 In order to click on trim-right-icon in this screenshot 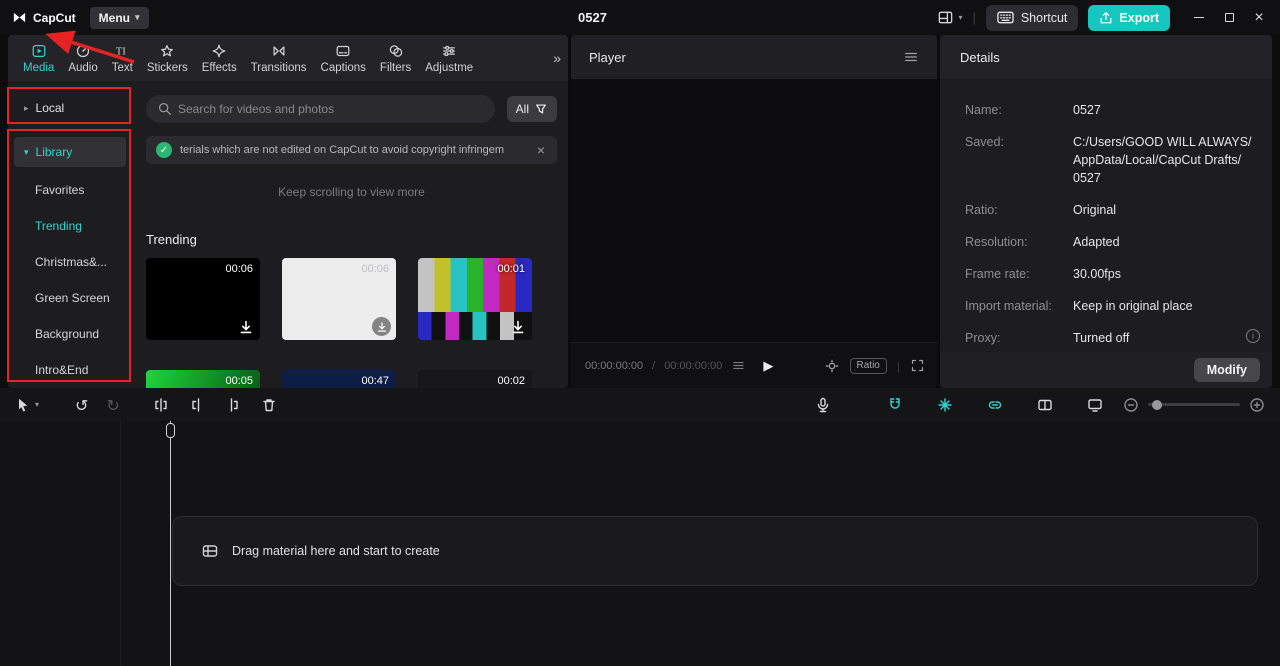, I will do `click(233, 405)`.